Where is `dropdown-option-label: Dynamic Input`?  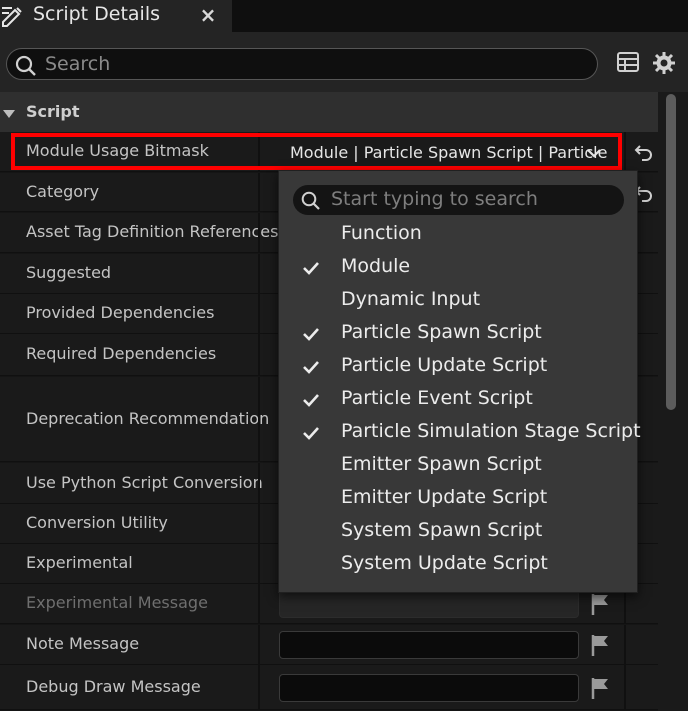
dropdown-option-label: Dynamic Input is located at coordinates (411, 299).